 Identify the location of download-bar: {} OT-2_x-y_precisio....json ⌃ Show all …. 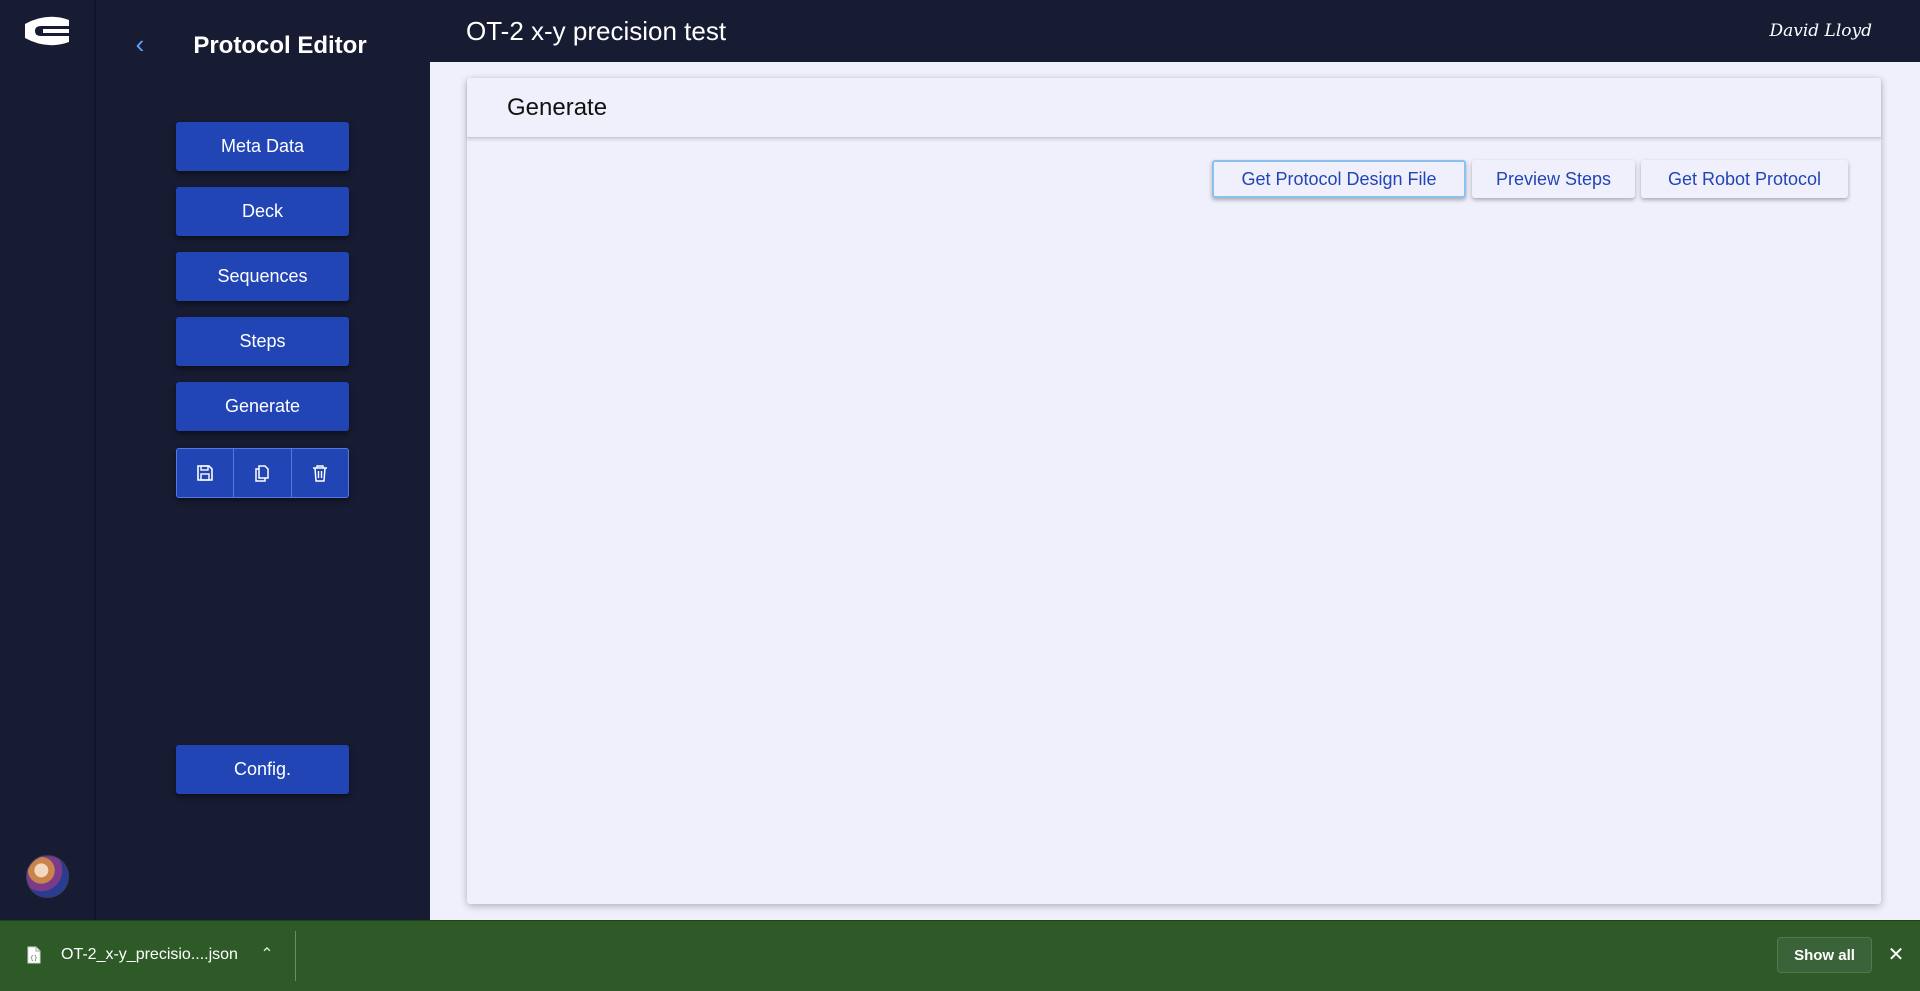
(960, 955).